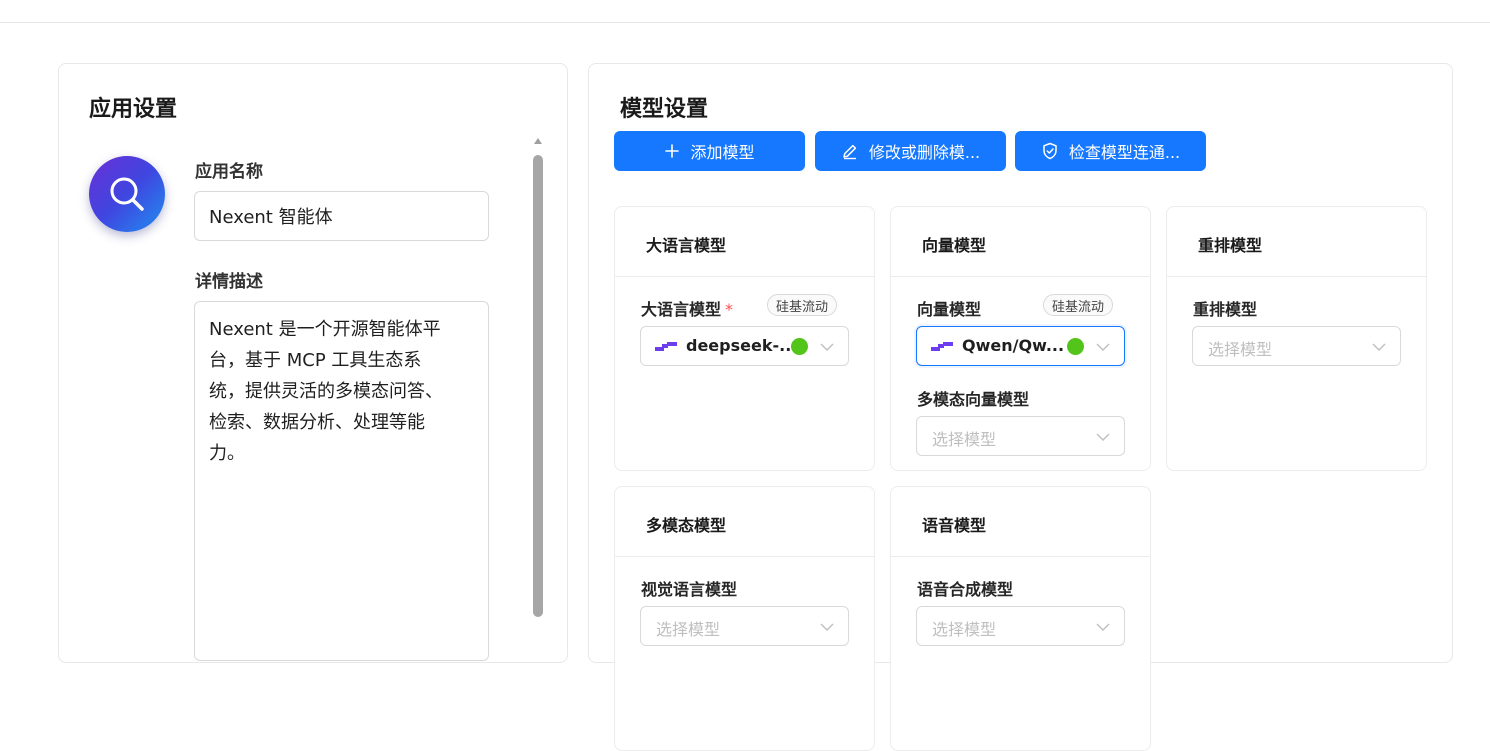  What do you see at coordinates (664, 109) in the screenshot?
I see `model-settings-title: 模型设置` at bounding box center [664, 109].